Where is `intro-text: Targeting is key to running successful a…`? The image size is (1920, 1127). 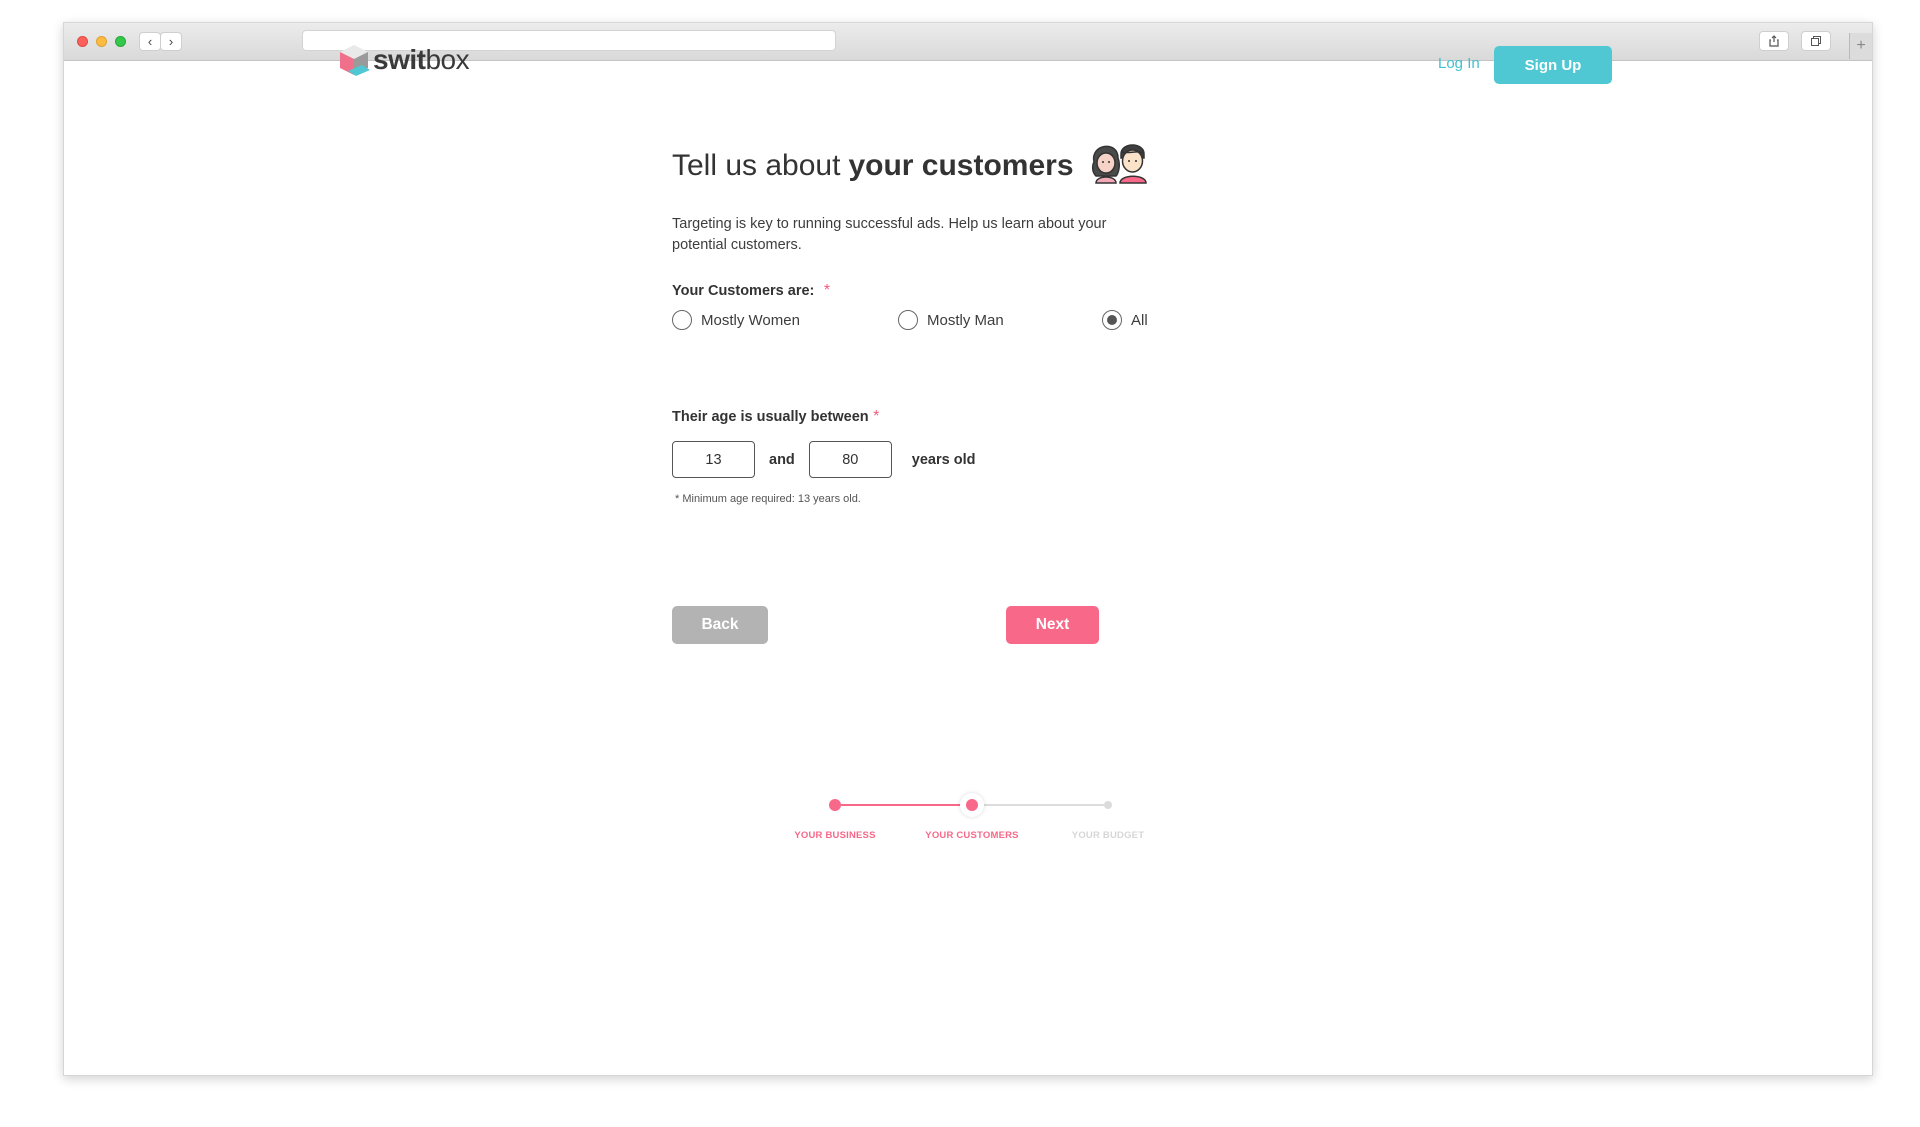 intro-text: Targeting is key to running successful a… is located at coordinates (889, 234).